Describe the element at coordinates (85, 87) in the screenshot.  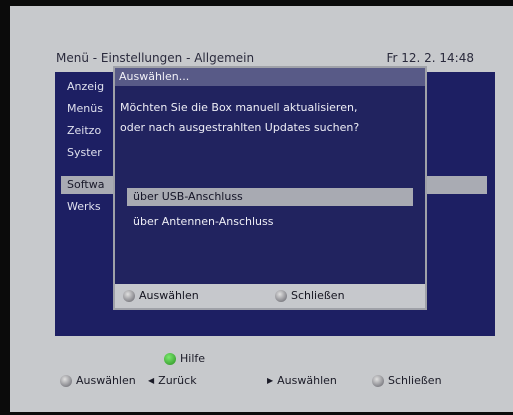
I see `menu-item-anzeige: Anzeig` at that location.